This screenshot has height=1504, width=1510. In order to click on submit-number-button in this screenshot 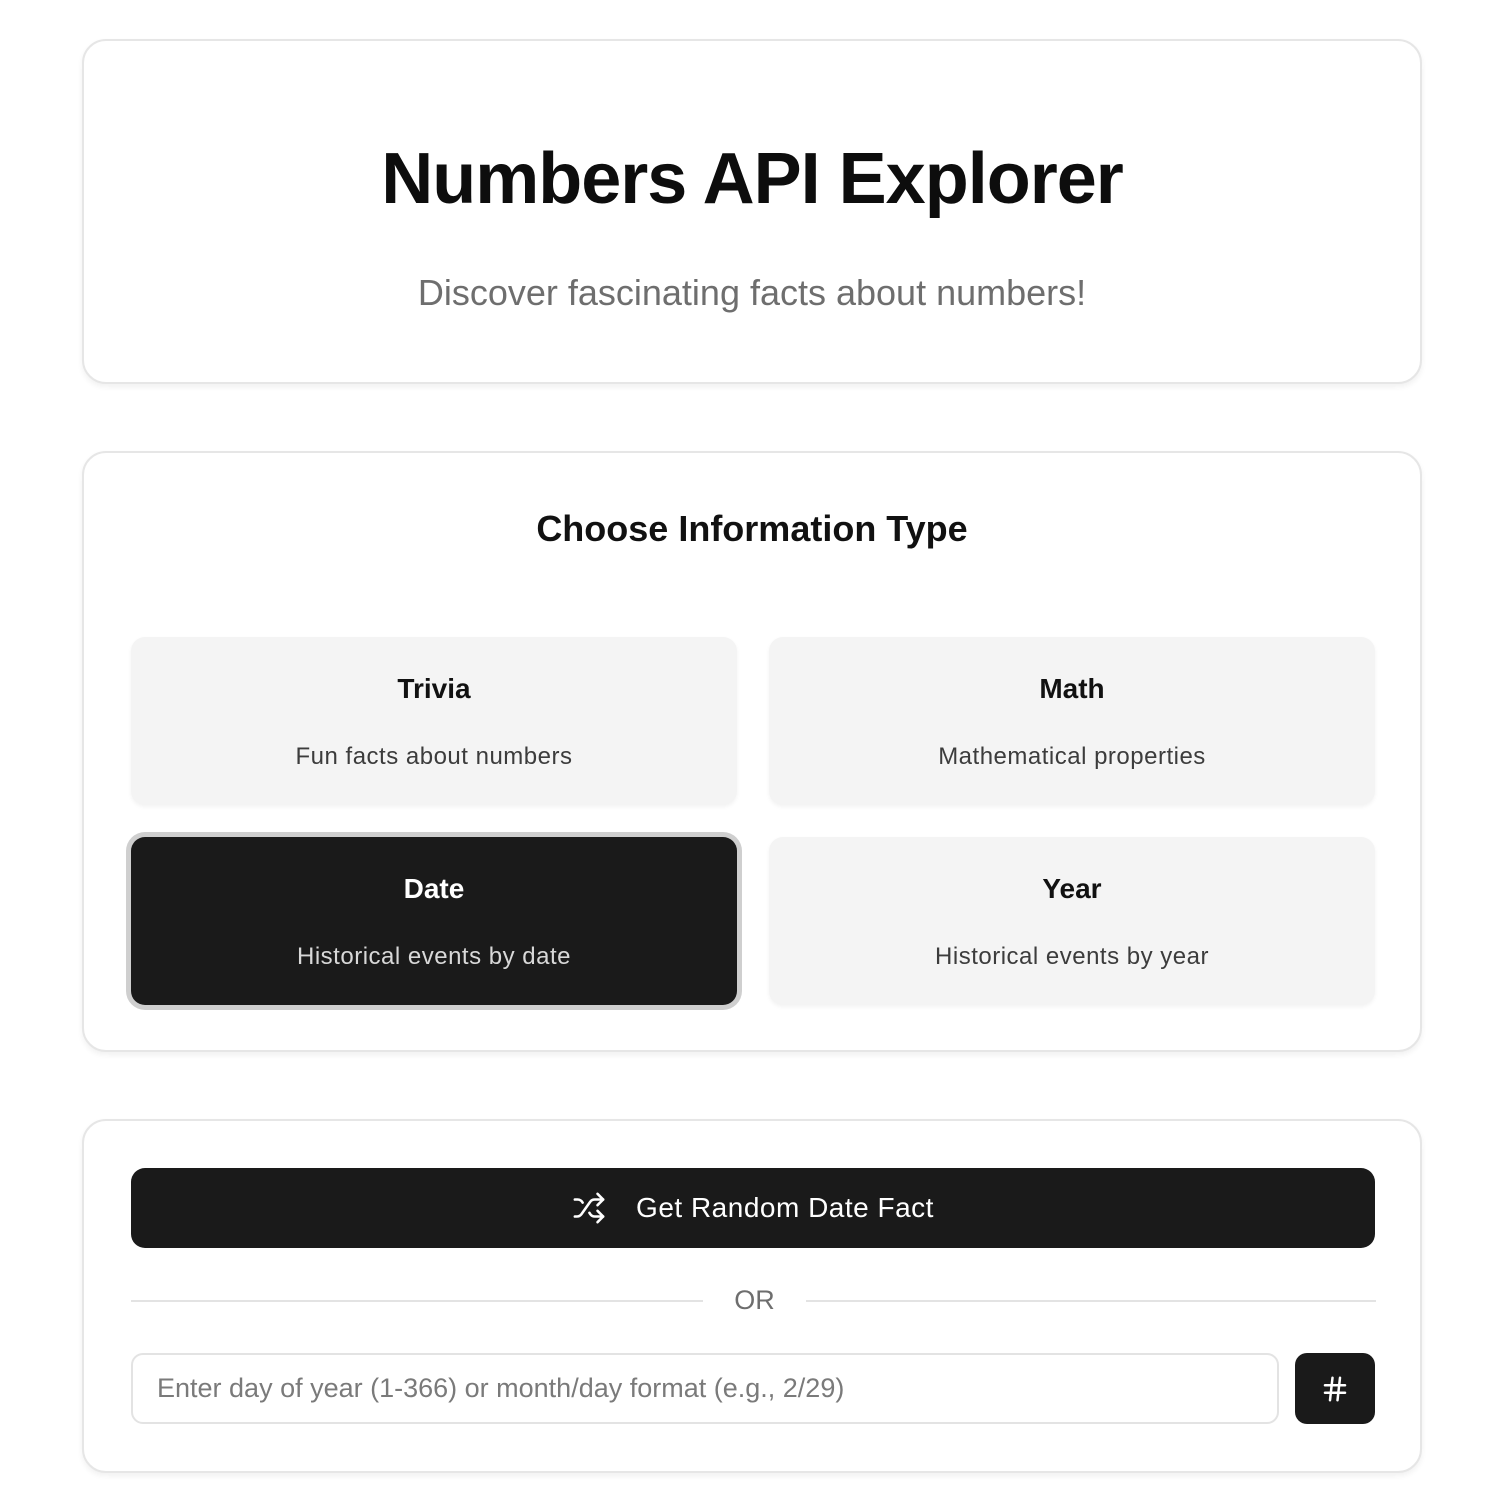, I will do `click(1335, 1388)`.